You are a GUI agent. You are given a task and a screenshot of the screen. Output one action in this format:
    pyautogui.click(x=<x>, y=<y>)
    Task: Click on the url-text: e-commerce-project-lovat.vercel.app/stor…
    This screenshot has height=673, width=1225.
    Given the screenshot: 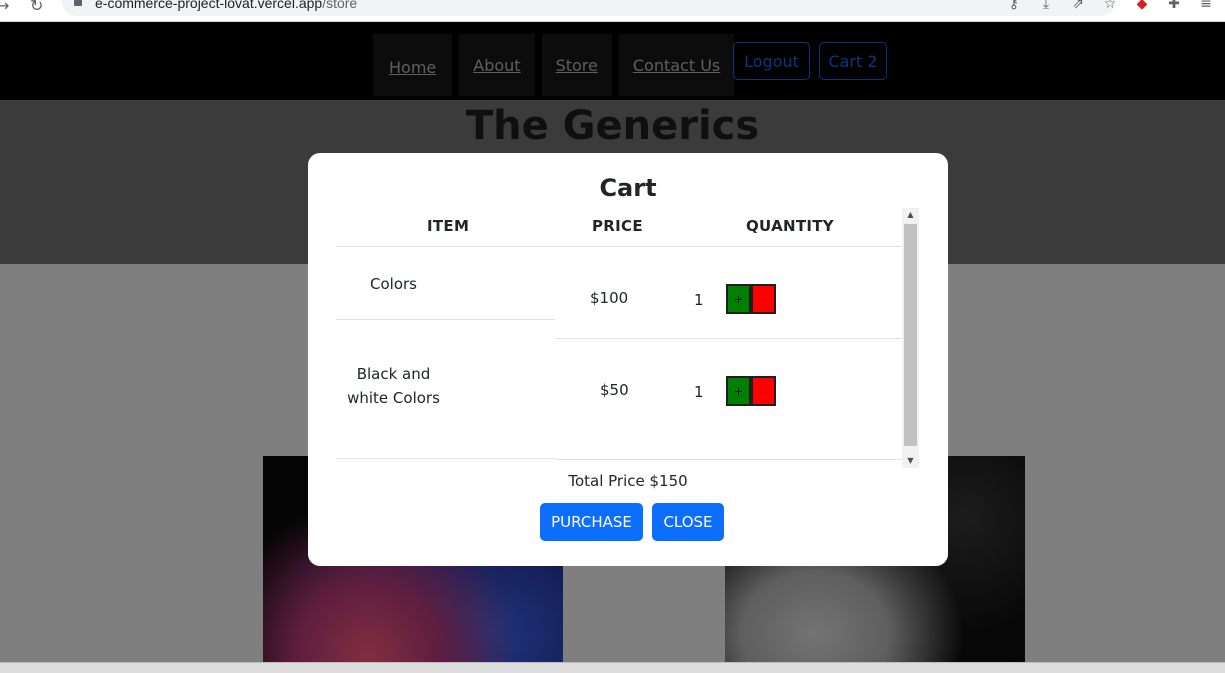 What is the action you would take?
    pyautogui.click(x=226, y=5)
    